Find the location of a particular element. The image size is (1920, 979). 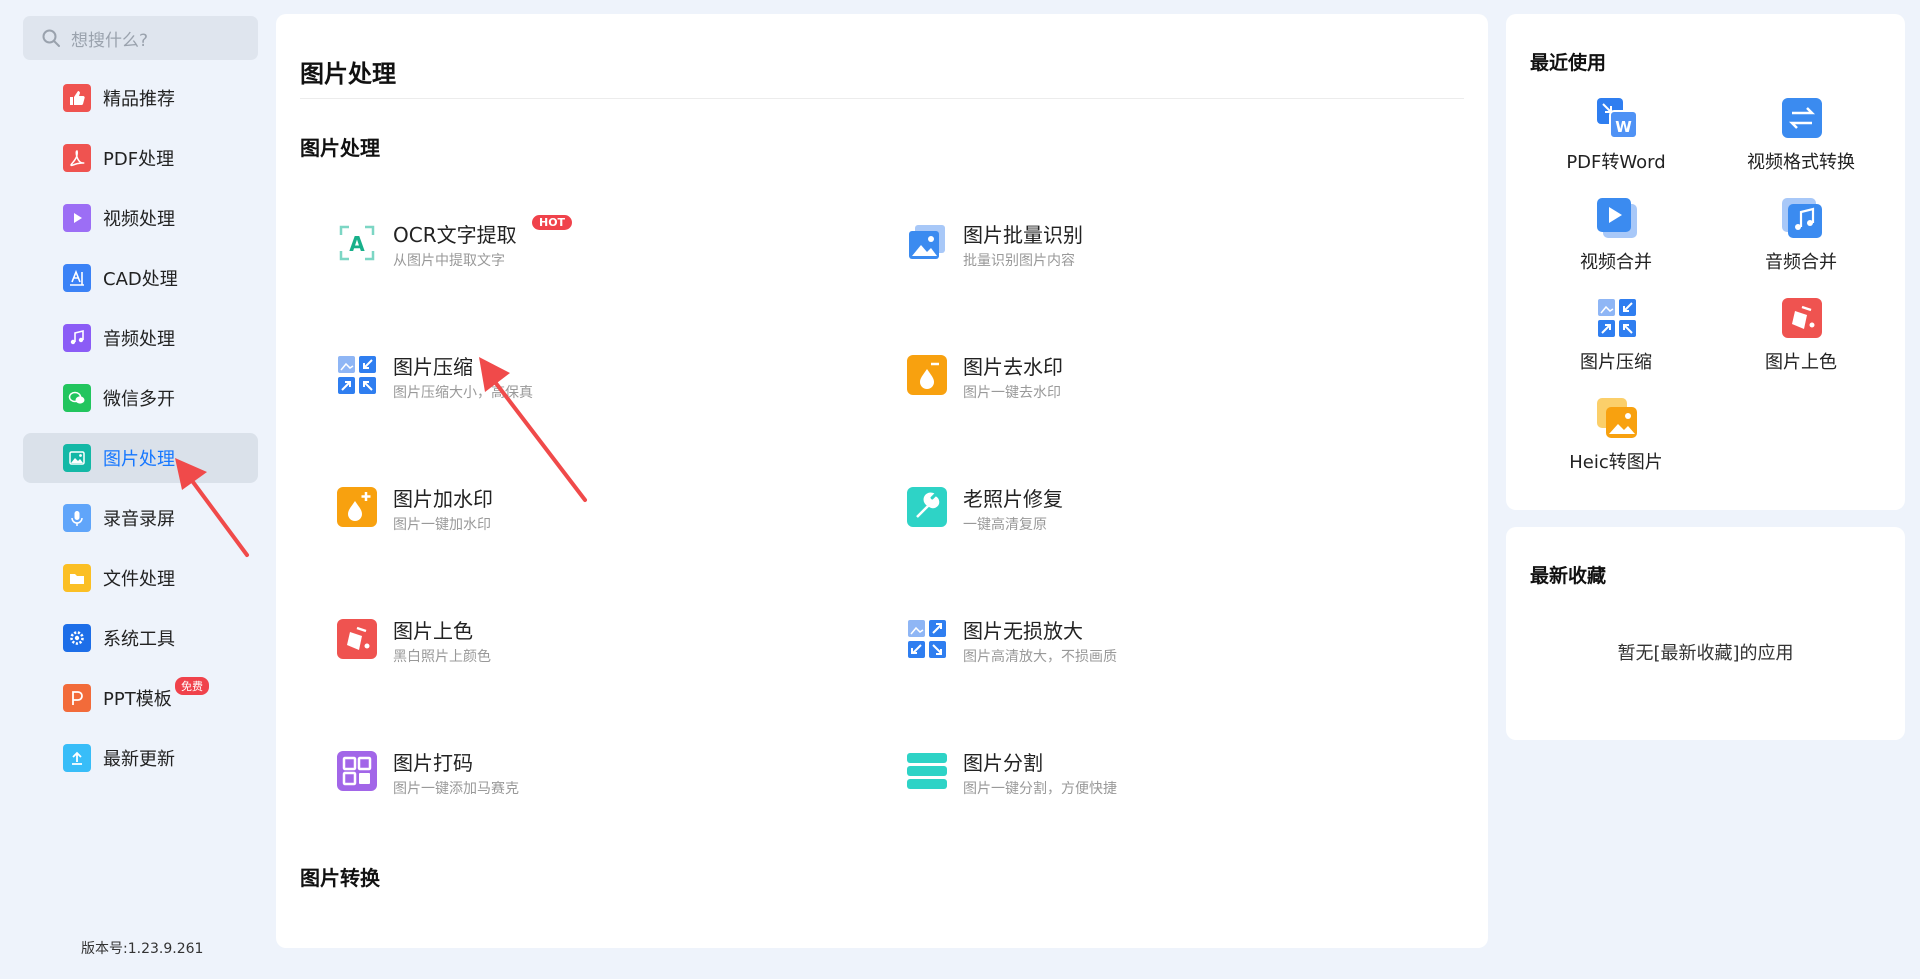

sidebar-item-label: 视频处理 is located at coordinates (139, 219).